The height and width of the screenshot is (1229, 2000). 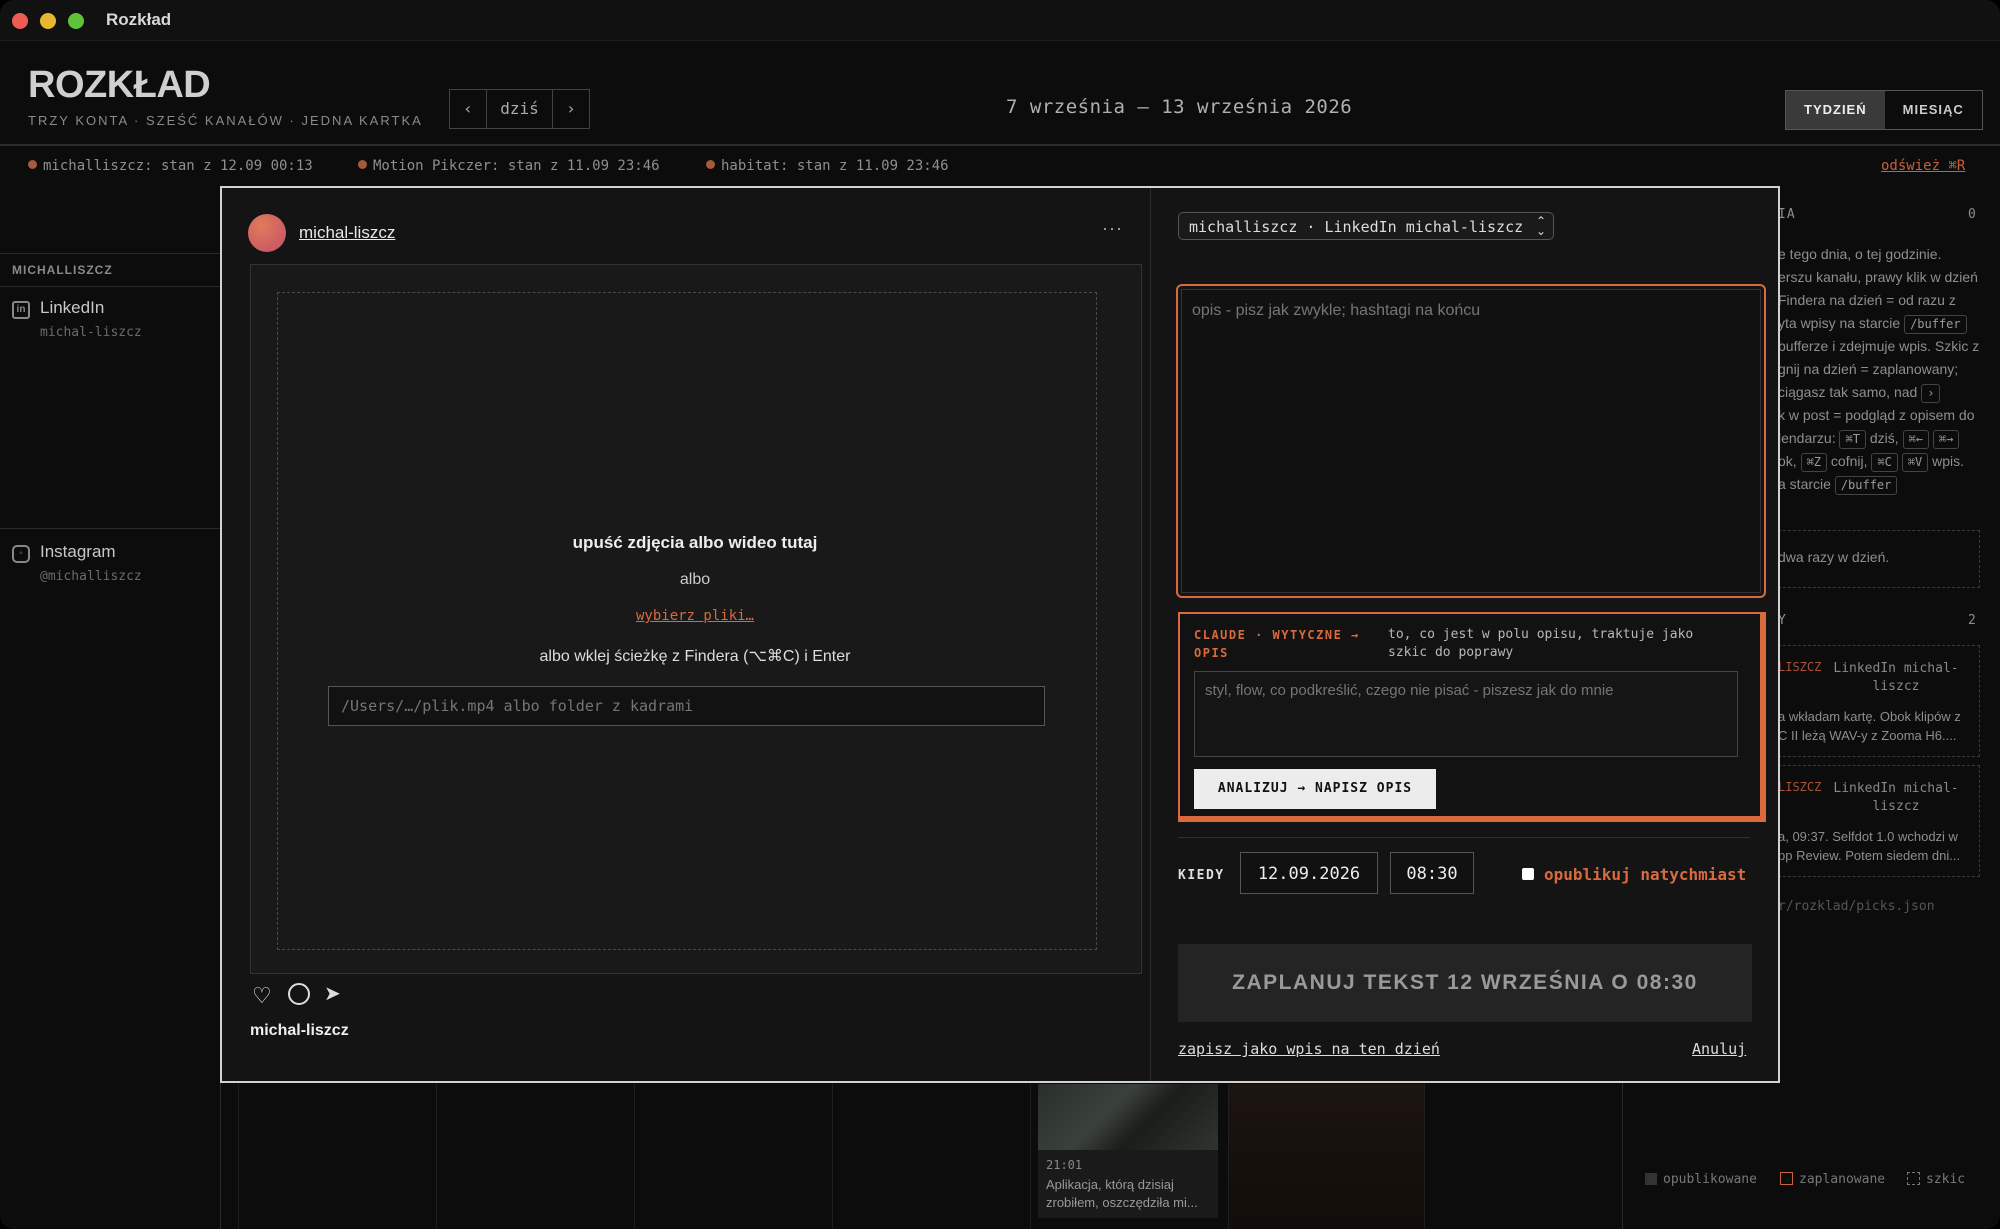 What do you see at coordinates (170, 166) in the screenshot?
I see `account-status: michalliszcz: stan z 12.09 00:13` at bounding box center [170, 166].